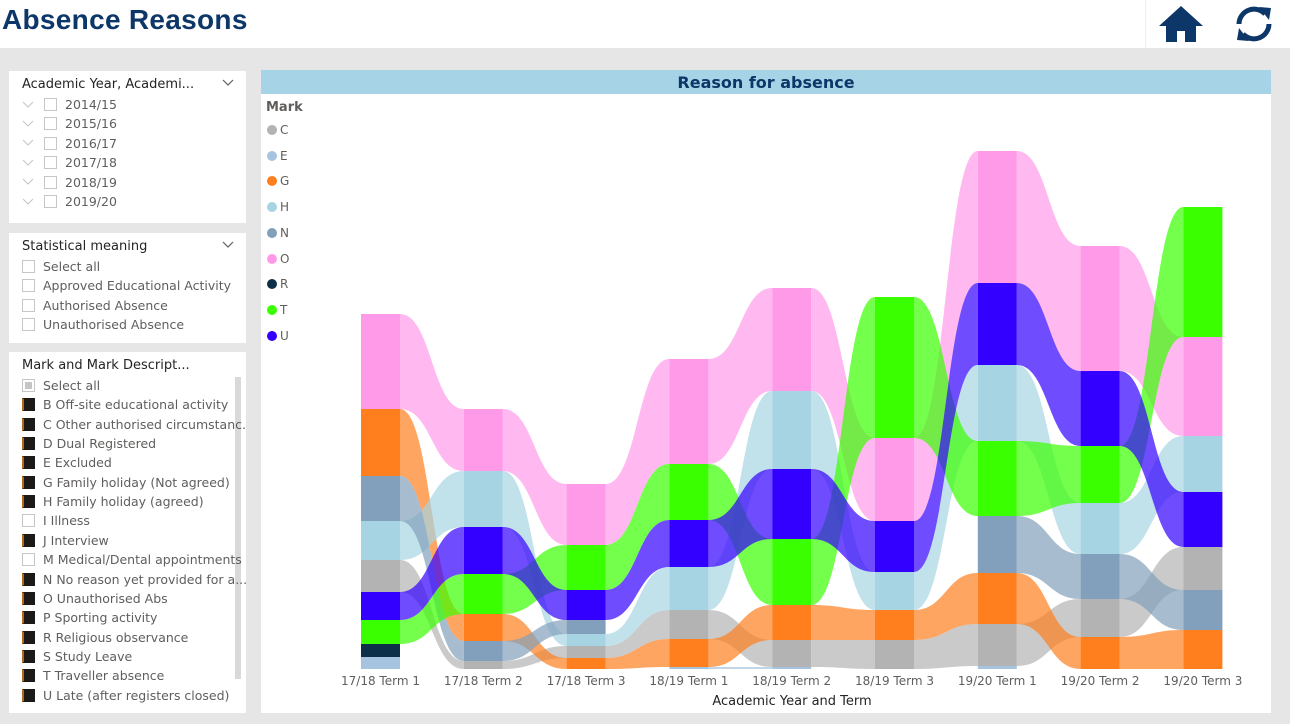 The width and height of the screenshot is (1290, 724). What do you see at coordinates (380, 663) in the screenshot?
I see `column-segment-E` at bounding box center [380, 663].